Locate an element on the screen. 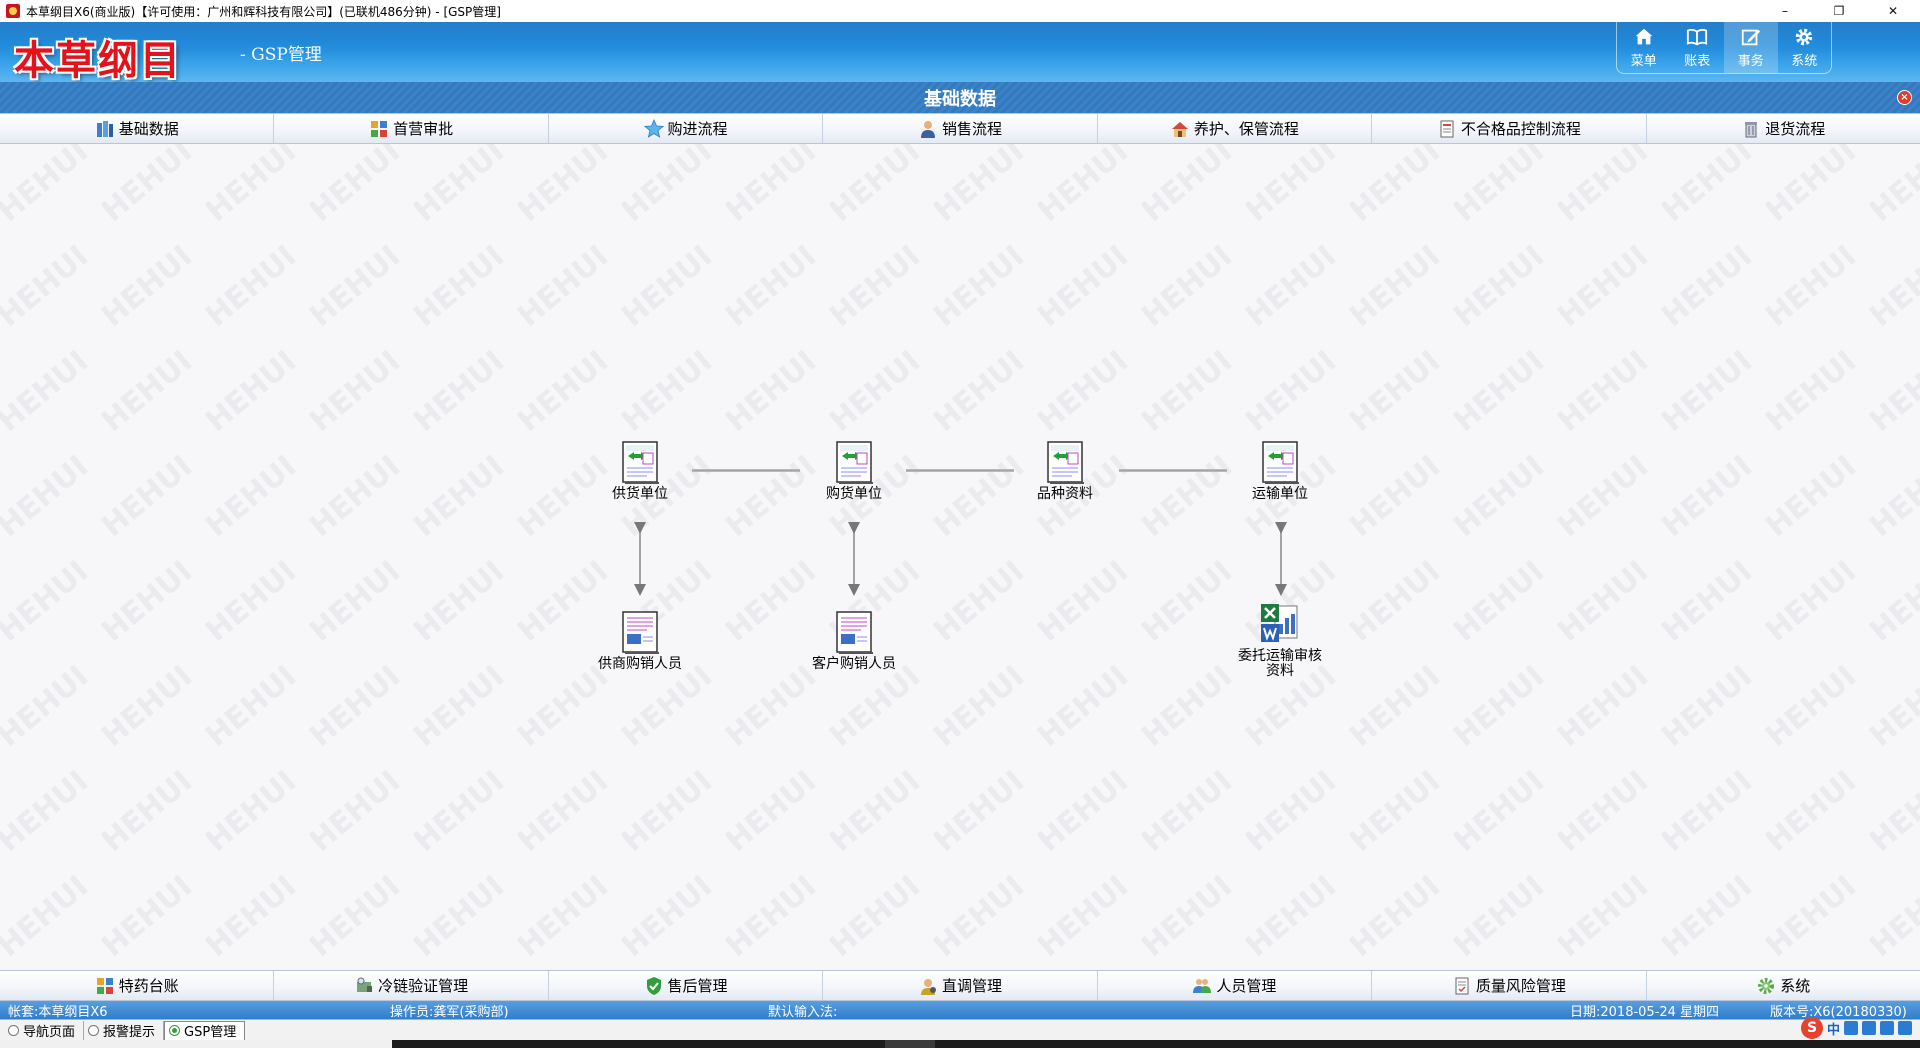 This screenshot has width=1920, height=1048. minimize-button: – is located at coordinates (1785, 11).